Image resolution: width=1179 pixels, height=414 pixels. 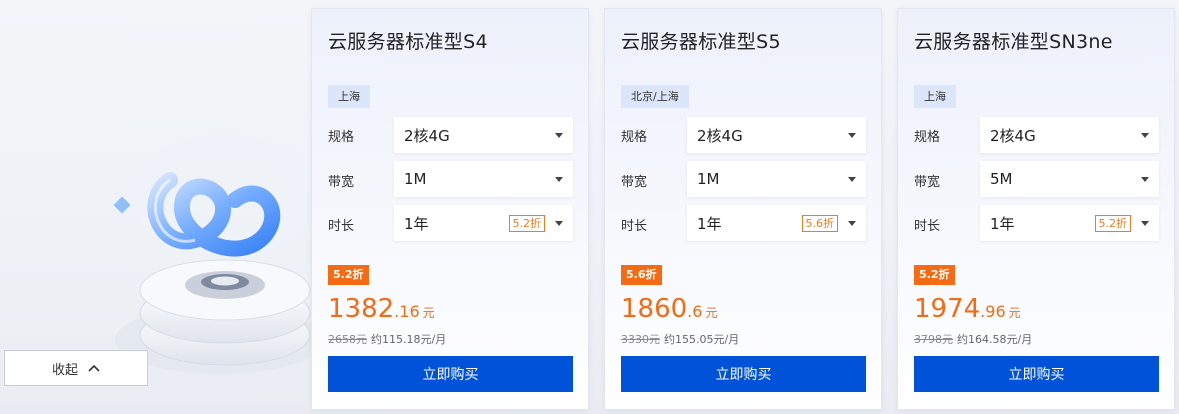 I want to click on original-price-line: 3330元 约155.05元/月, so click(x=680, y=339).